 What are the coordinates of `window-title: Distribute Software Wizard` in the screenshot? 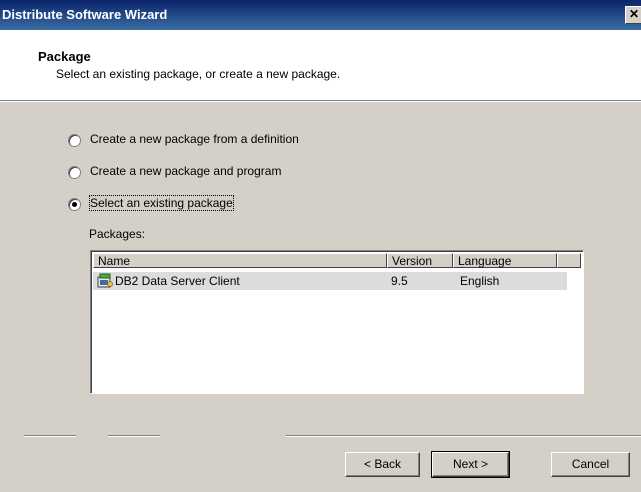 It's located at (85, 14).